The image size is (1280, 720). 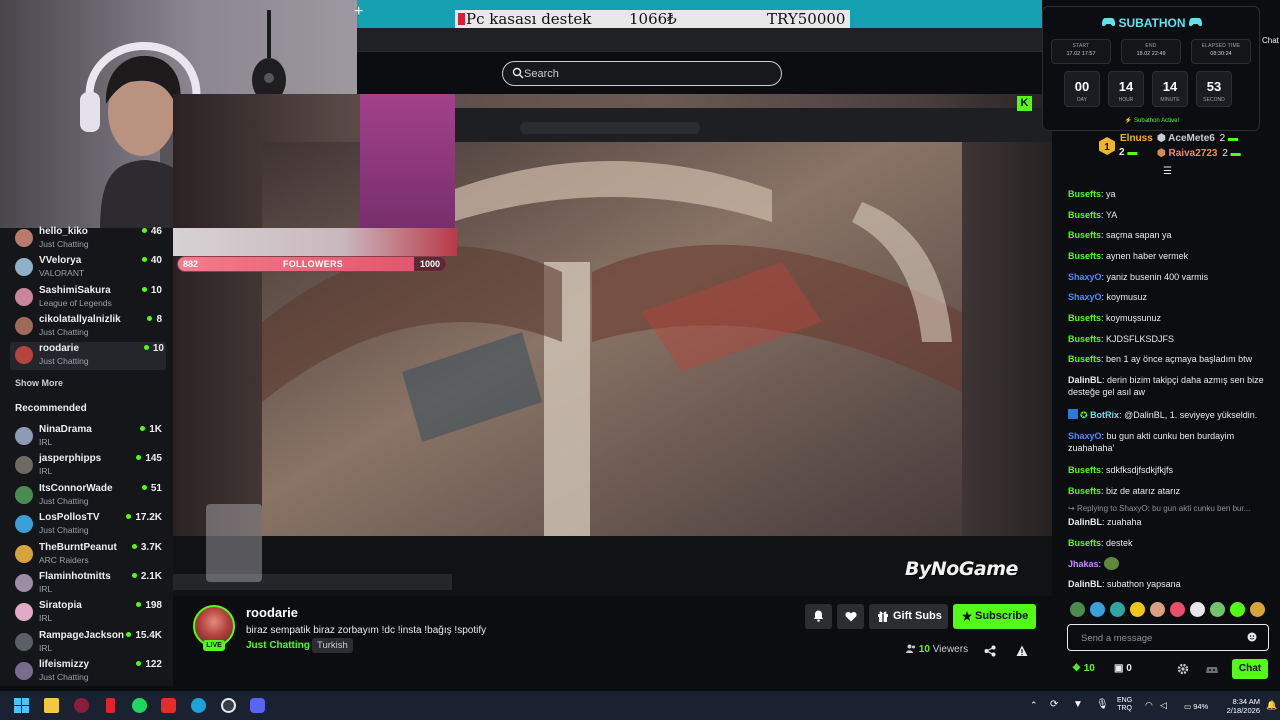 What do you see at coordinates (89, 525) in the screenshot?
I see `sidebar-channel-lospollostv: LosPollosTV Just Chatting 17.2K` at bounding box center [89, 525].